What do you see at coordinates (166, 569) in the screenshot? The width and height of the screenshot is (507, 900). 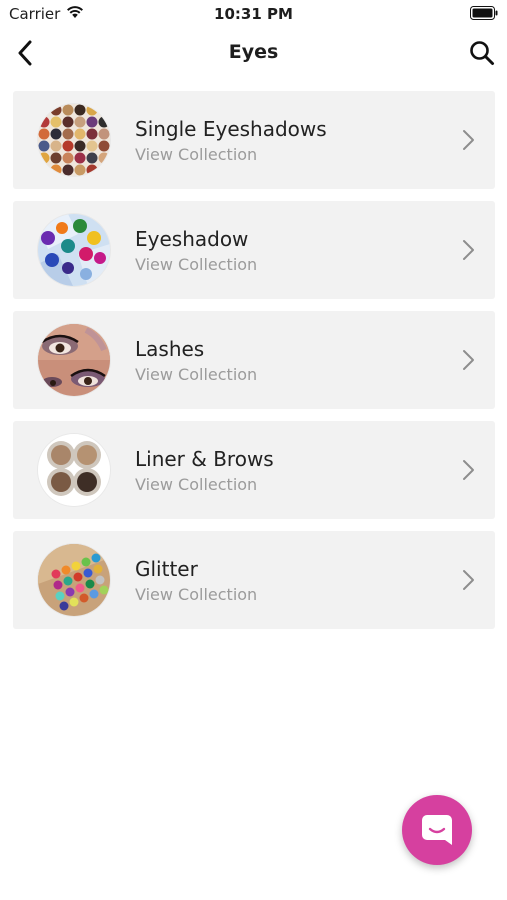 I see `collection-title: Glitter` at bounding box center [166, 569].